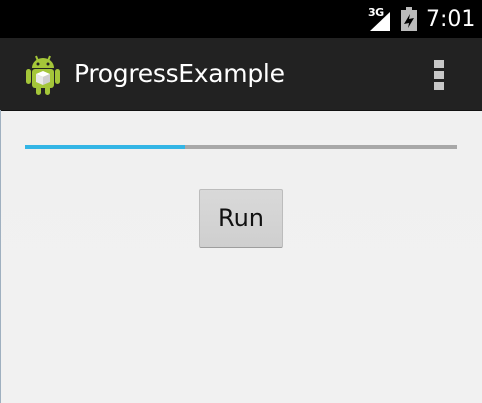 The width and height of the screenshot is (482, 403). I want to click on status-bar: 3G 7:01, so click(241, 19).